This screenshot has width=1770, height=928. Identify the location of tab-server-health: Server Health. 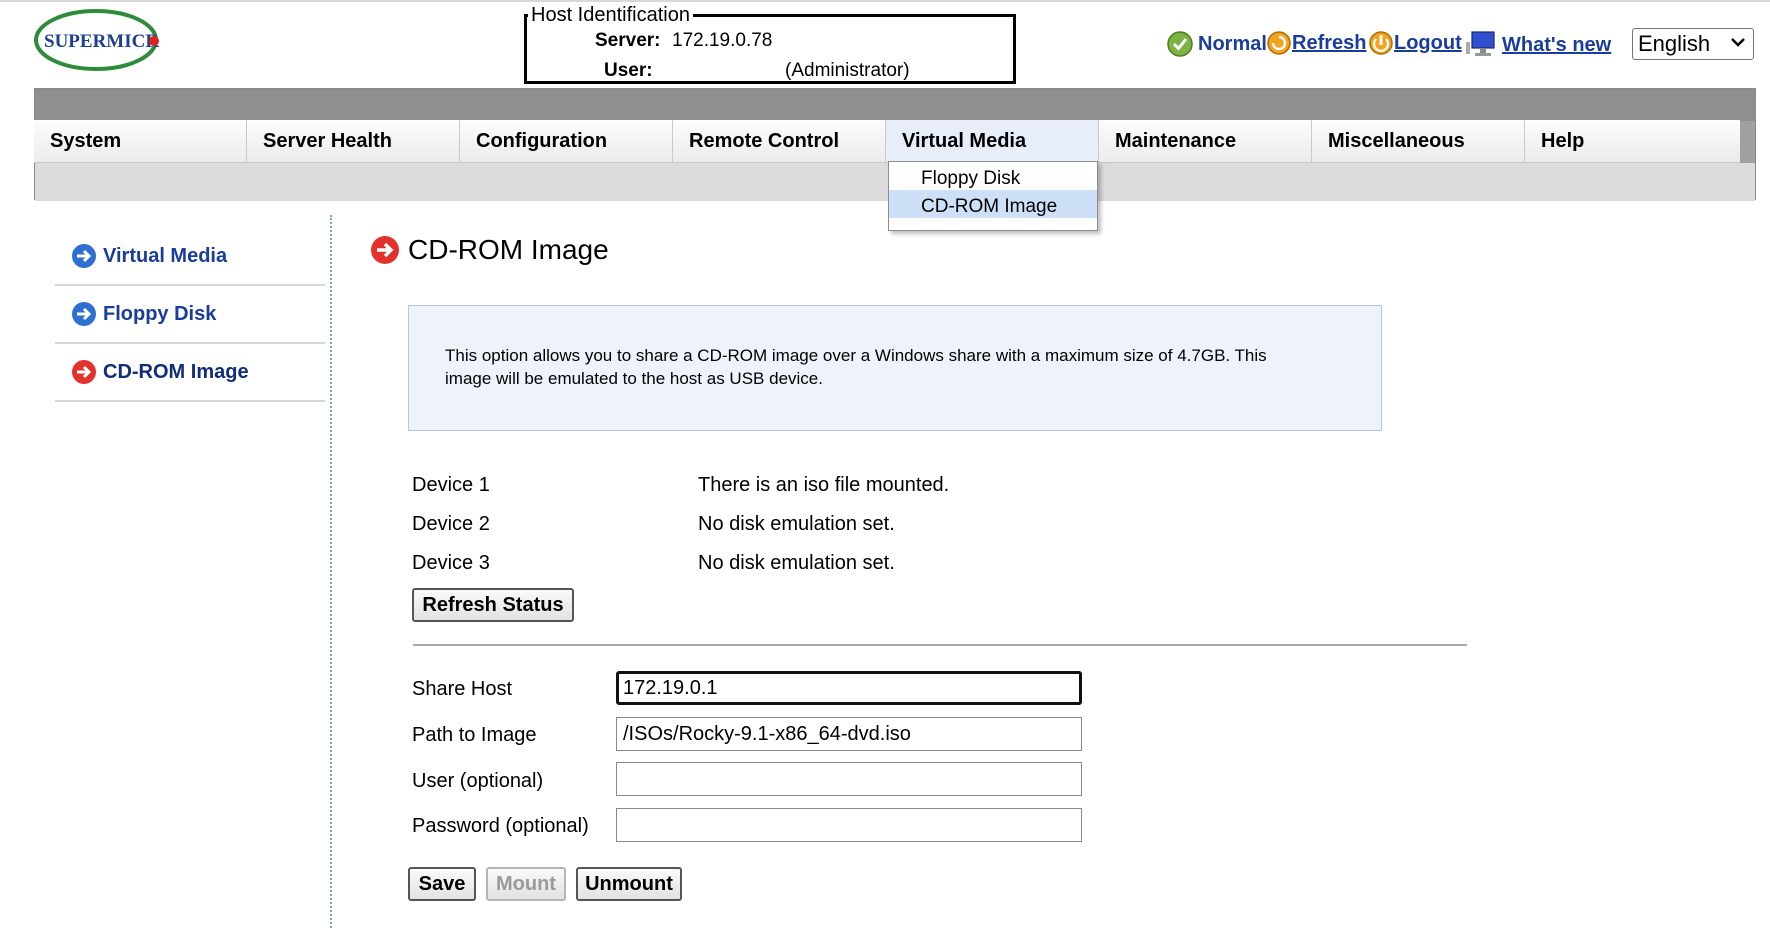
(353, 141).